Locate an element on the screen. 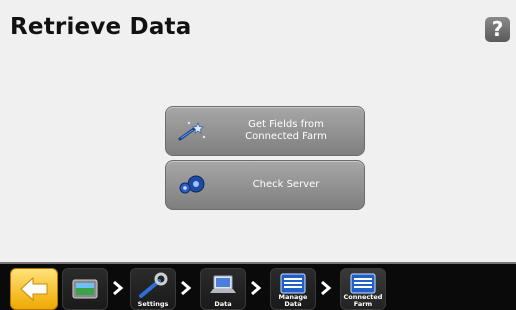 The image size is (516, 310). breadcrumb-manage-data: Manage Data is located at coordinates (293, 289).